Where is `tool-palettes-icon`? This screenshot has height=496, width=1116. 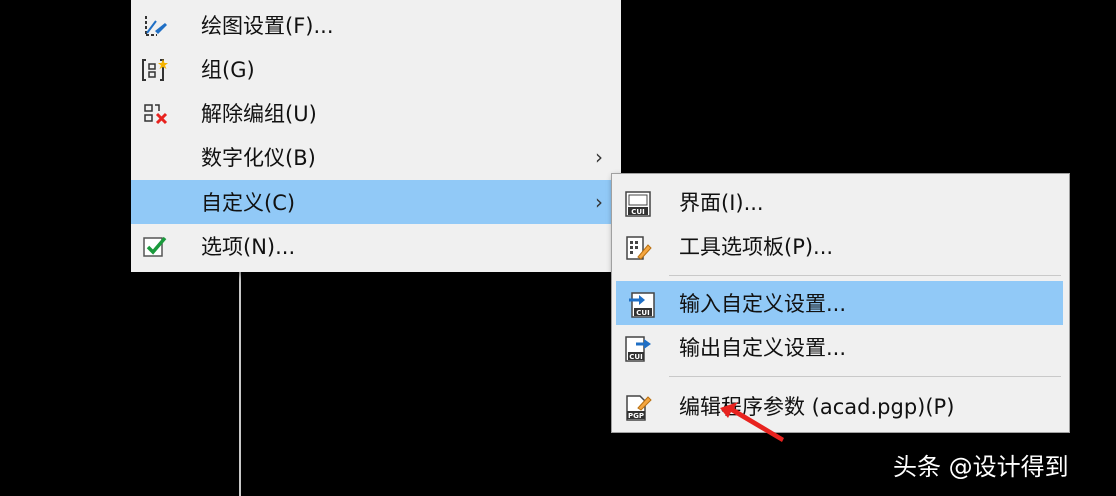 tool-palettes-icon is located at coordinates (638, 247).